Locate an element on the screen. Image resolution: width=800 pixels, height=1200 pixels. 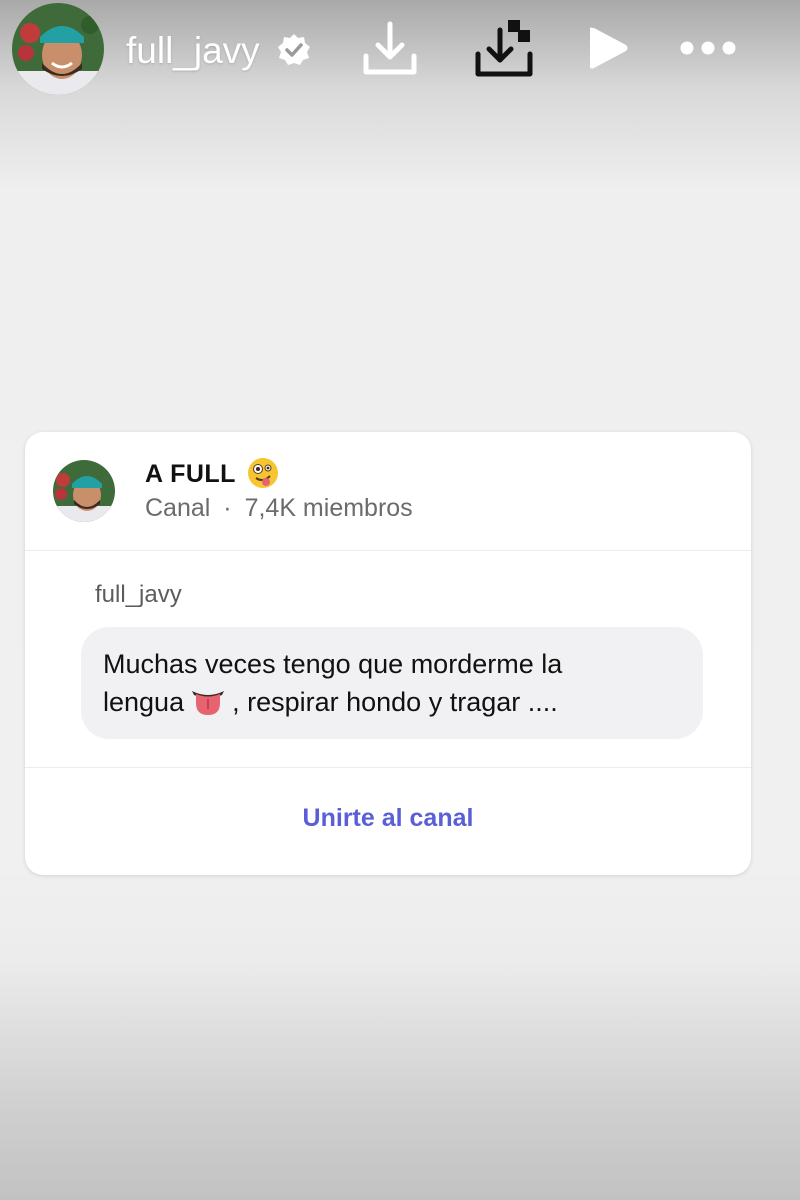
profile-avatar is located at coordinates (58, 49).